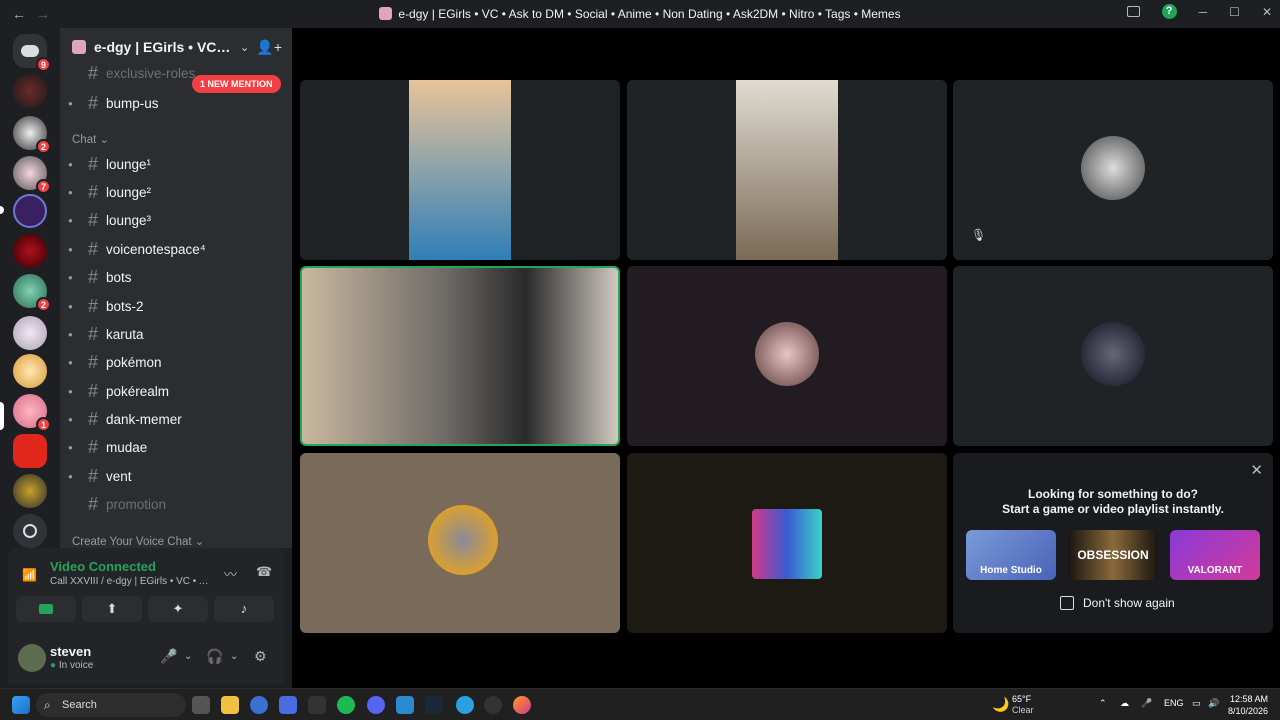  Describe the element at coordinates (1146, 703) in the screenshot. I see `microphone-tray-icon: 🎤` at that location.